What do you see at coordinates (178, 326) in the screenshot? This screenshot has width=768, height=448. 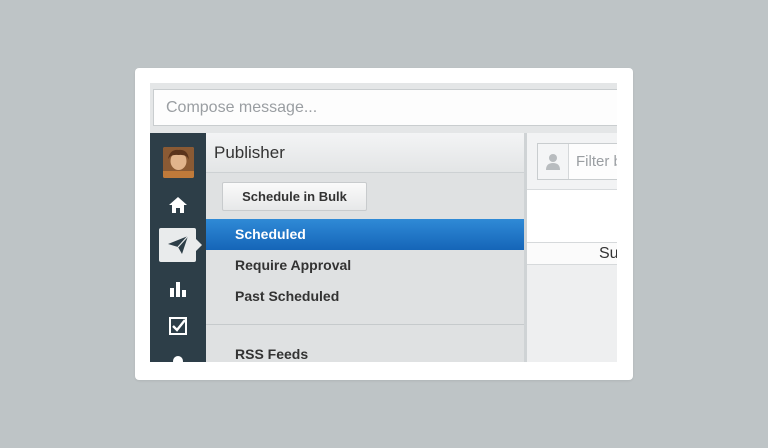 I see `checkbox-icon` at bounding box center [178, 326].